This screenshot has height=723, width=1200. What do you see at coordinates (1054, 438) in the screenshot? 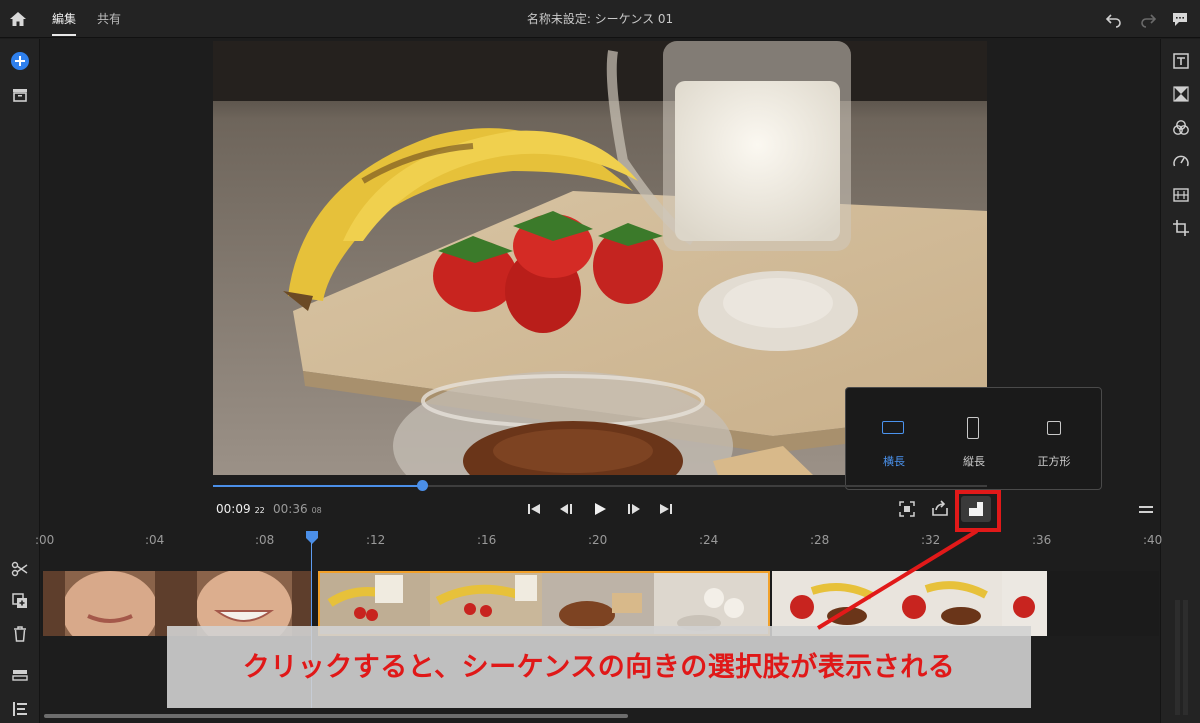
I see `orientation-option-square: 正方形` at bounding box center [1054, 438].